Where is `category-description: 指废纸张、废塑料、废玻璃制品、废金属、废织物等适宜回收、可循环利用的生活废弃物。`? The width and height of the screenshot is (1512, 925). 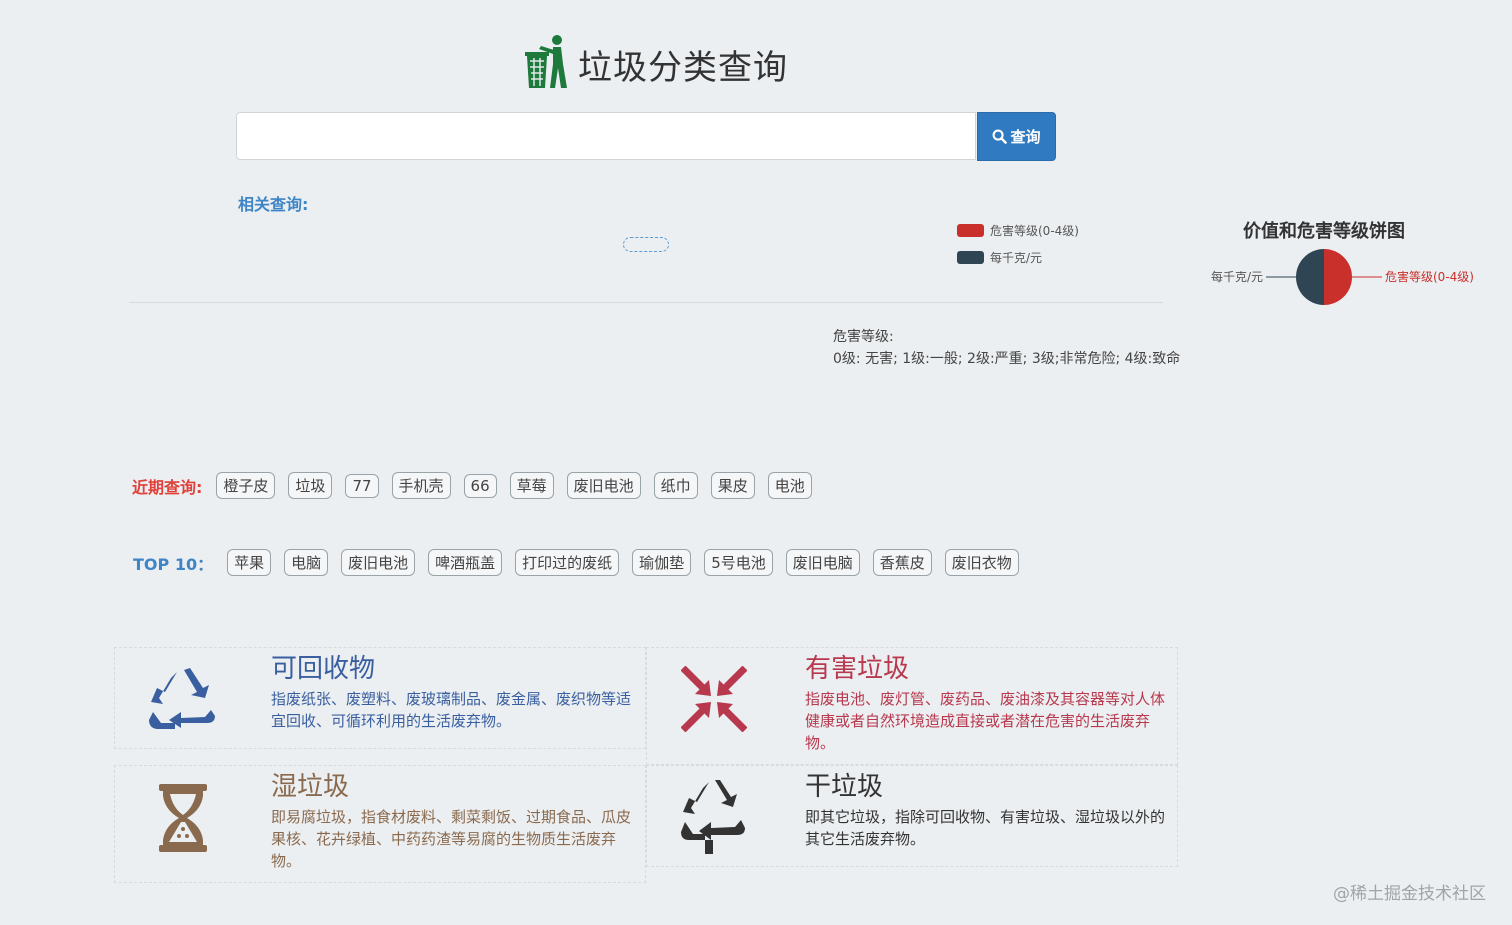 category-description: 指废纸张、废塑料、废玻璃制品、废金属、废织物等适宜回收、可循环利用的生活废弃物。 is located at coordinates (451, 710).